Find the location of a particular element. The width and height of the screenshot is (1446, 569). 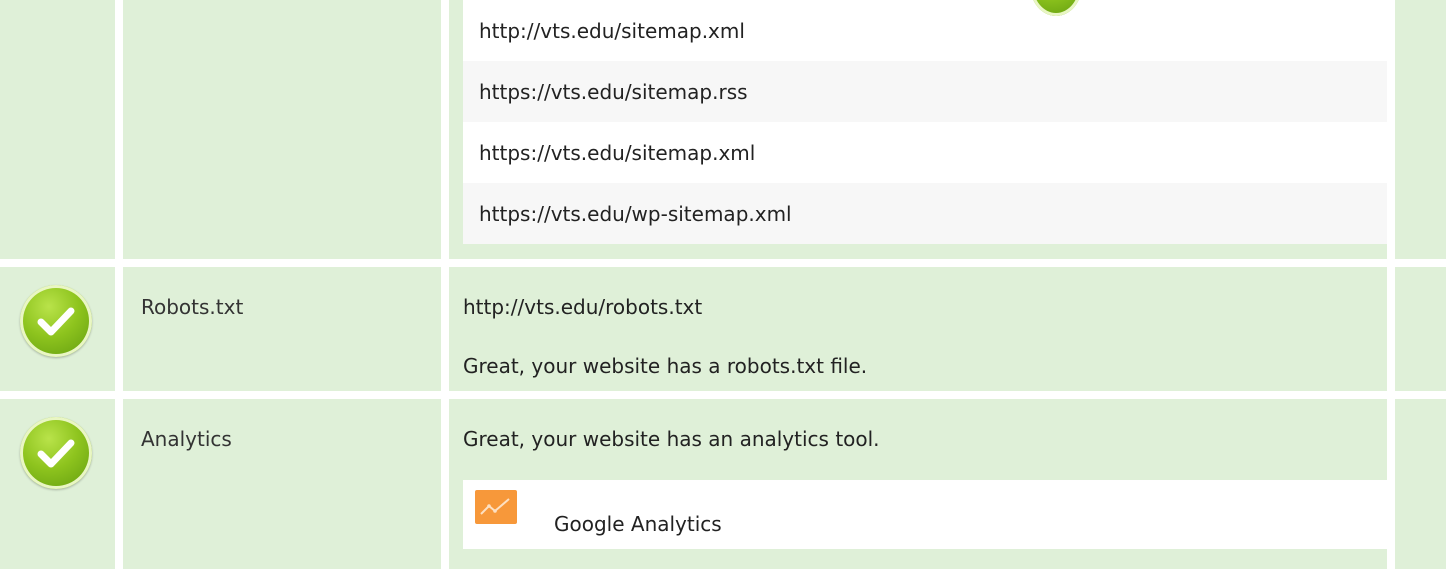

robots-status-cell is located at coordinates (57, 329).